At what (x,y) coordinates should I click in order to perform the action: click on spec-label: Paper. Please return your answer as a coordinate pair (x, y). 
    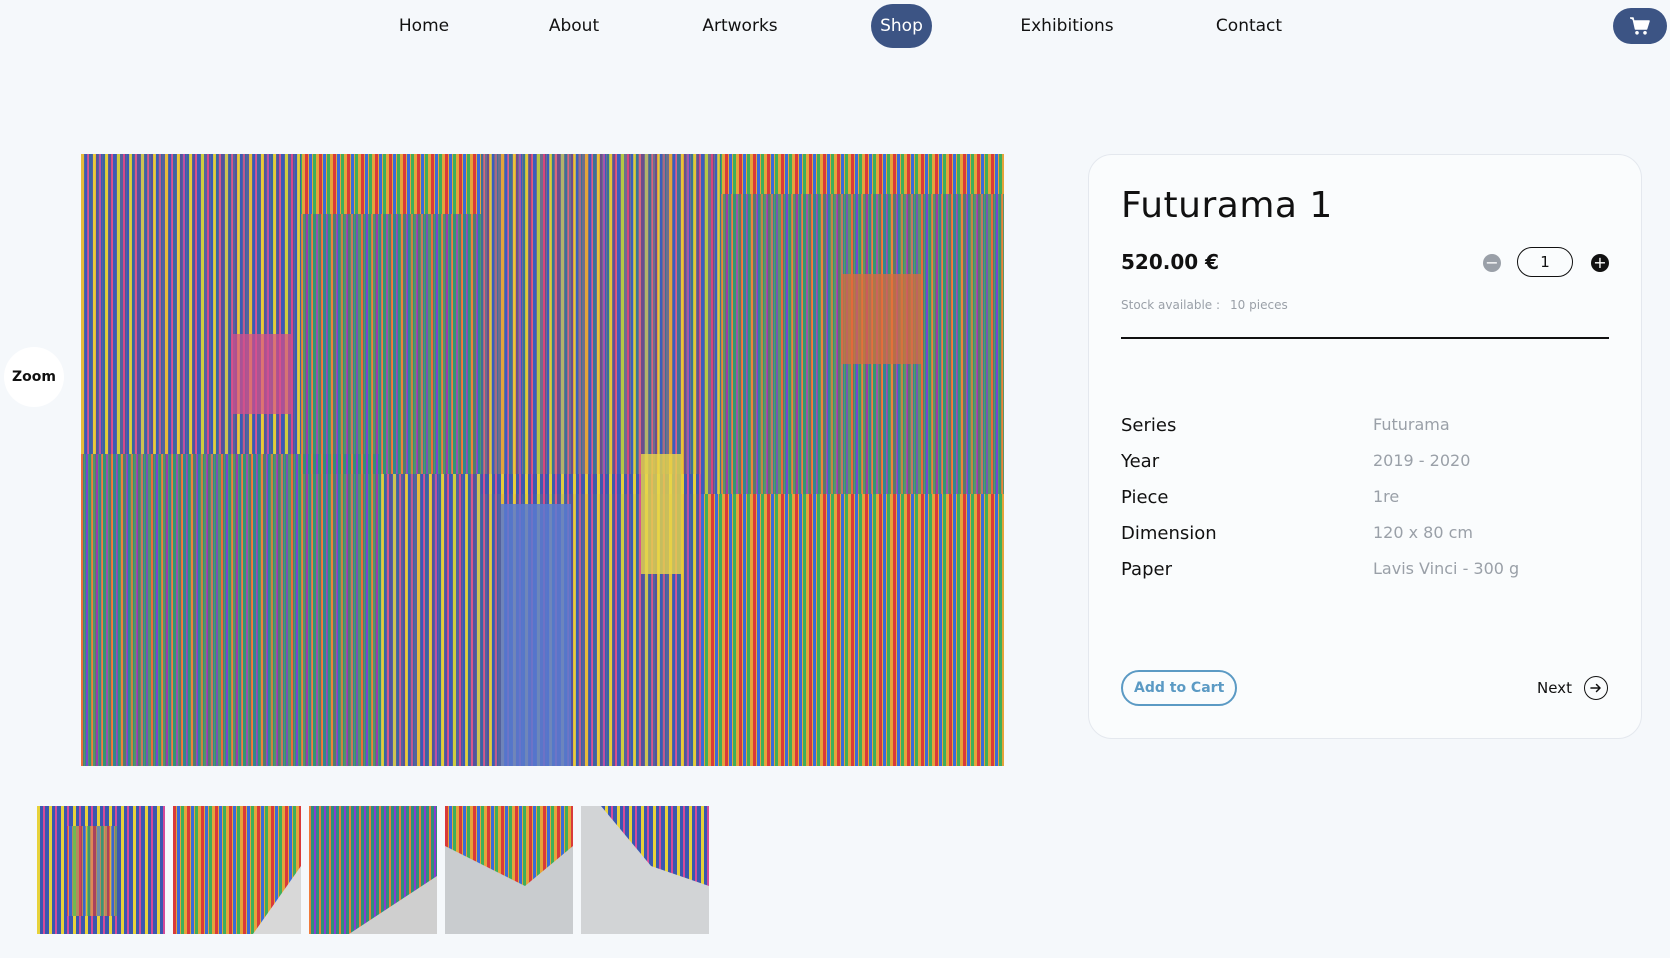
    Looking at the image, I should click on (1146, 569).